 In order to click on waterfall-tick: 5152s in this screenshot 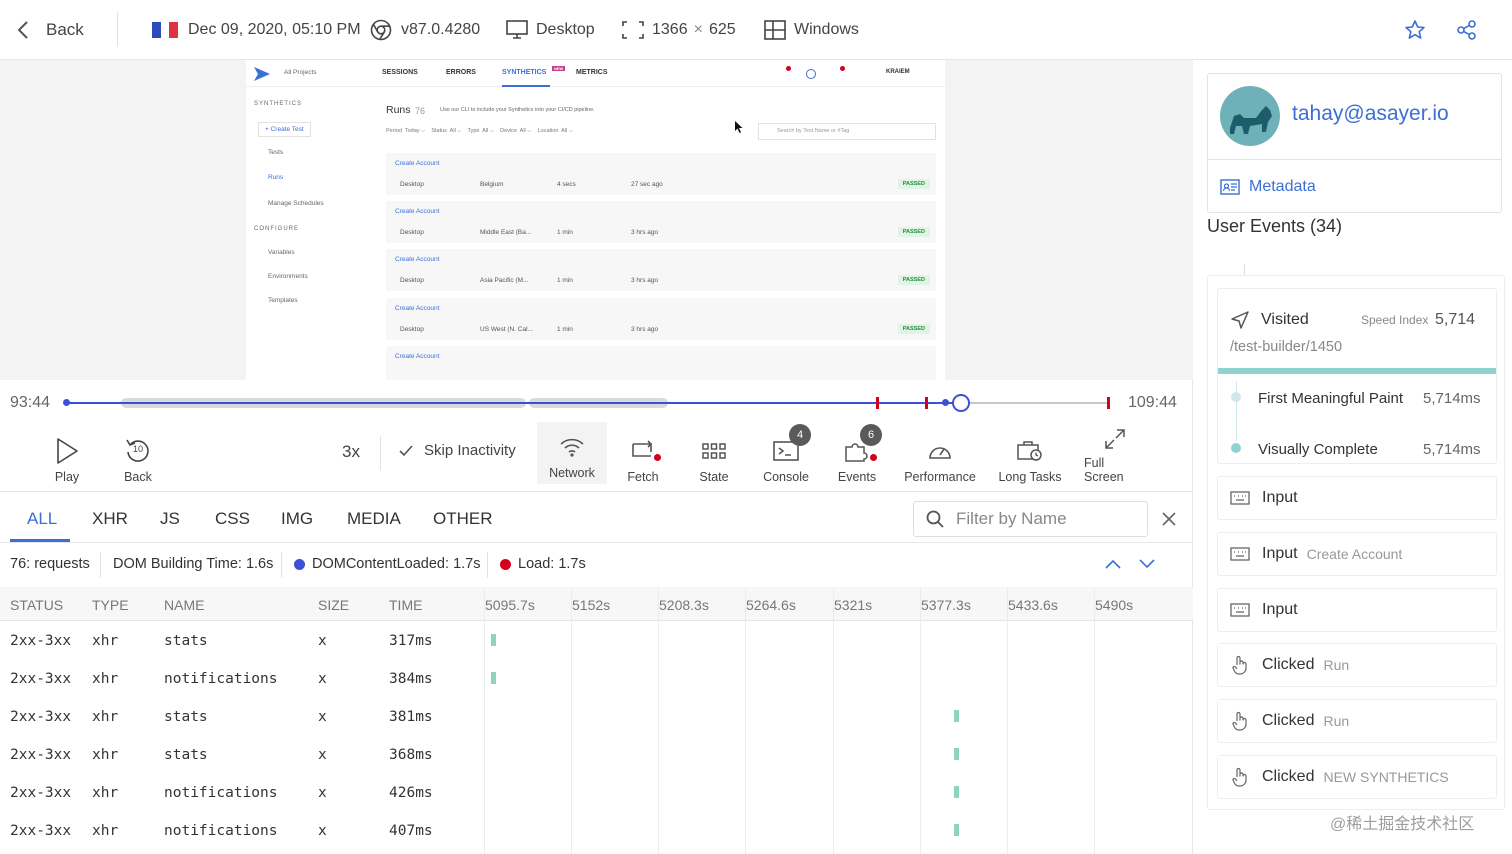, I will do `click(591, 605)`.